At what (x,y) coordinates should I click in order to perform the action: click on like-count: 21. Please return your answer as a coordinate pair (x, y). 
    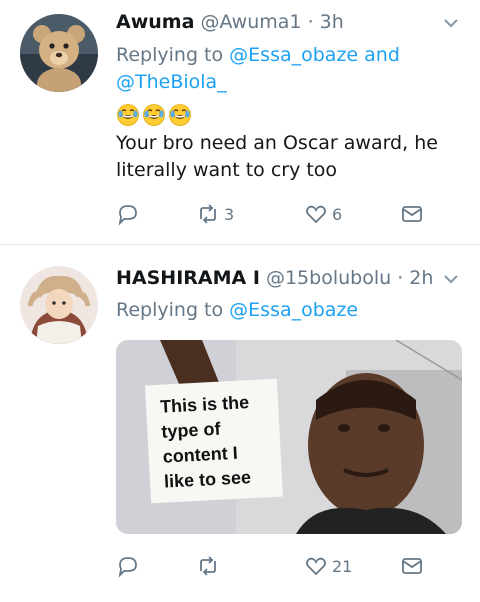
    Looking at the image, I should click on (342, 566).